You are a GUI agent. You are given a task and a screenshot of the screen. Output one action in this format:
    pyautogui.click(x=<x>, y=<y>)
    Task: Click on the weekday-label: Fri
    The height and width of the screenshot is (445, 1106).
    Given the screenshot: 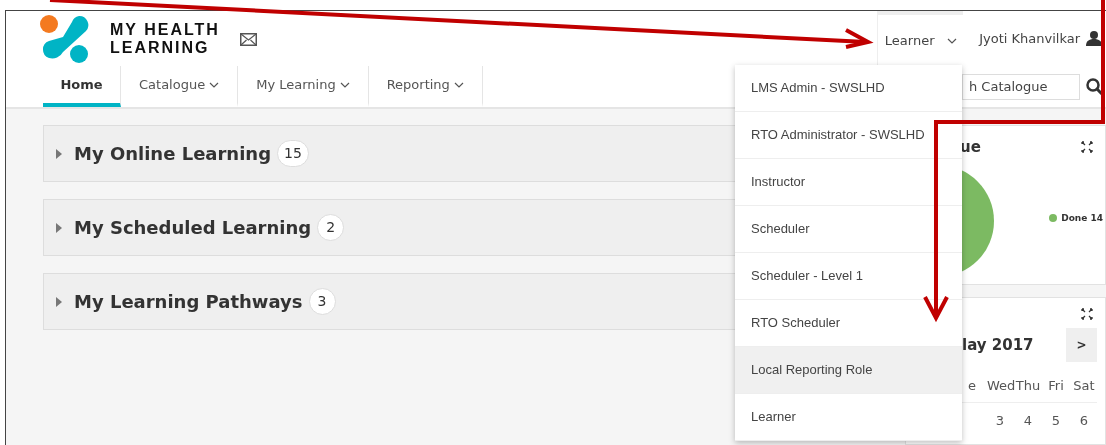 What is the action you would take?
    pyautogui.click(x=1056, y=386)
    